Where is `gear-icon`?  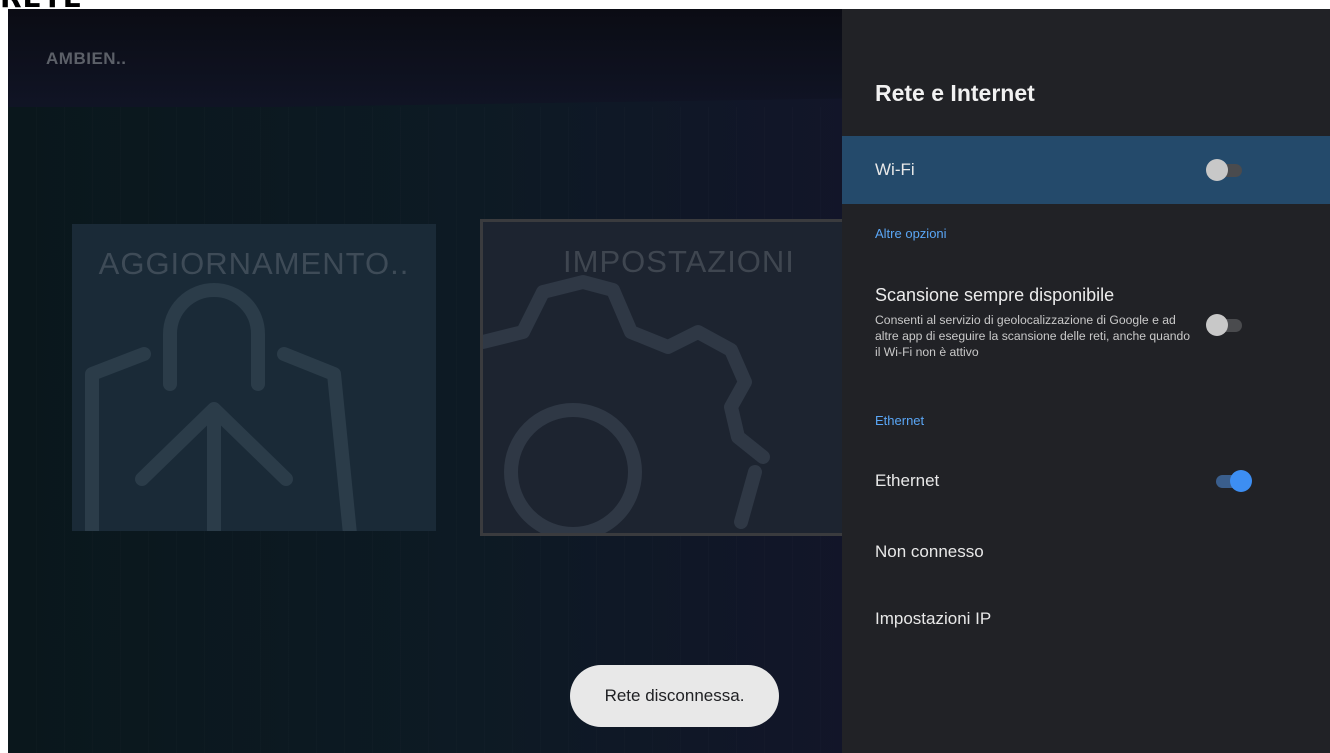
gear-icon is located at coordinates (626, 404).